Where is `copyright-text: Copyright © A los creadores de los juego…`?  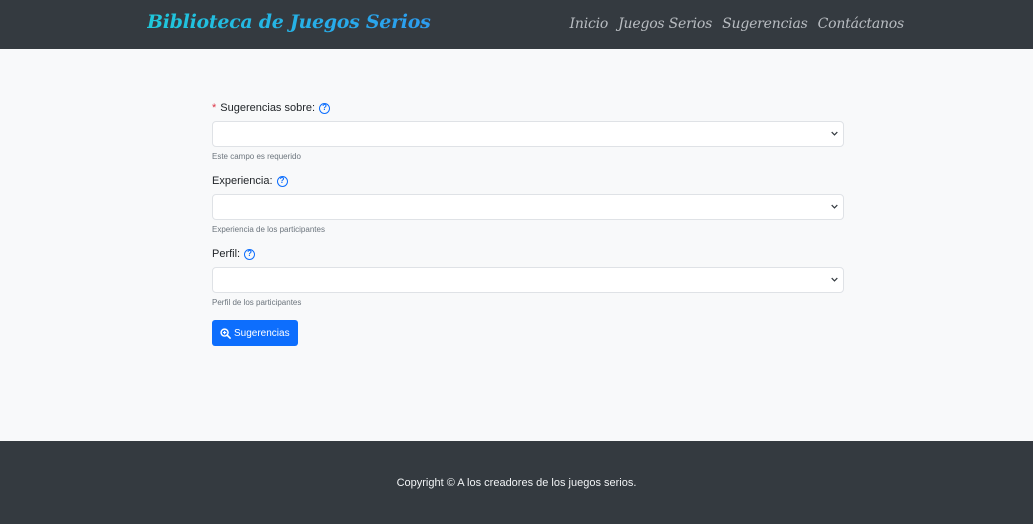
copyright-text: Copyright © A los creadores de los juego… is located at coordinates (516, 483).